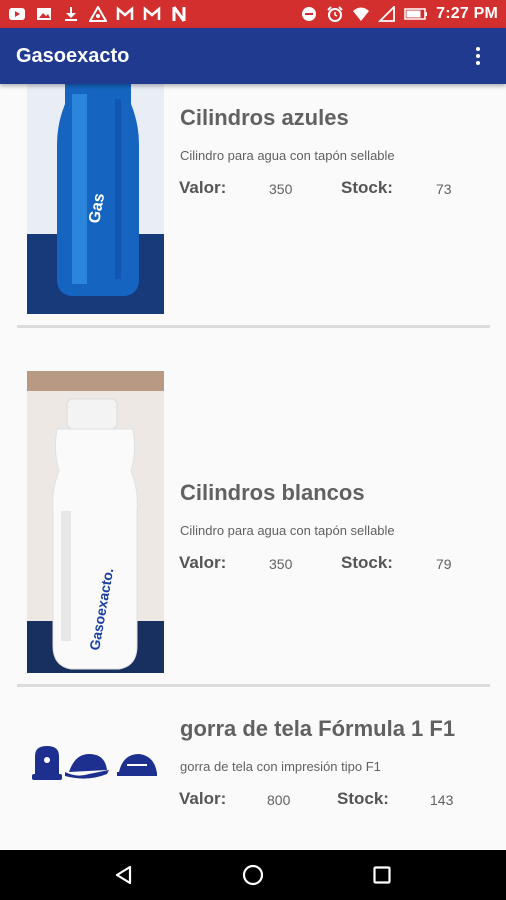 The height and width of the screenshot is (900, 506). What do you see at coordinates (95, 199) in the screenshot?
I see `product-image-blue-bottle: Gas` at bounding box center [95, 199].